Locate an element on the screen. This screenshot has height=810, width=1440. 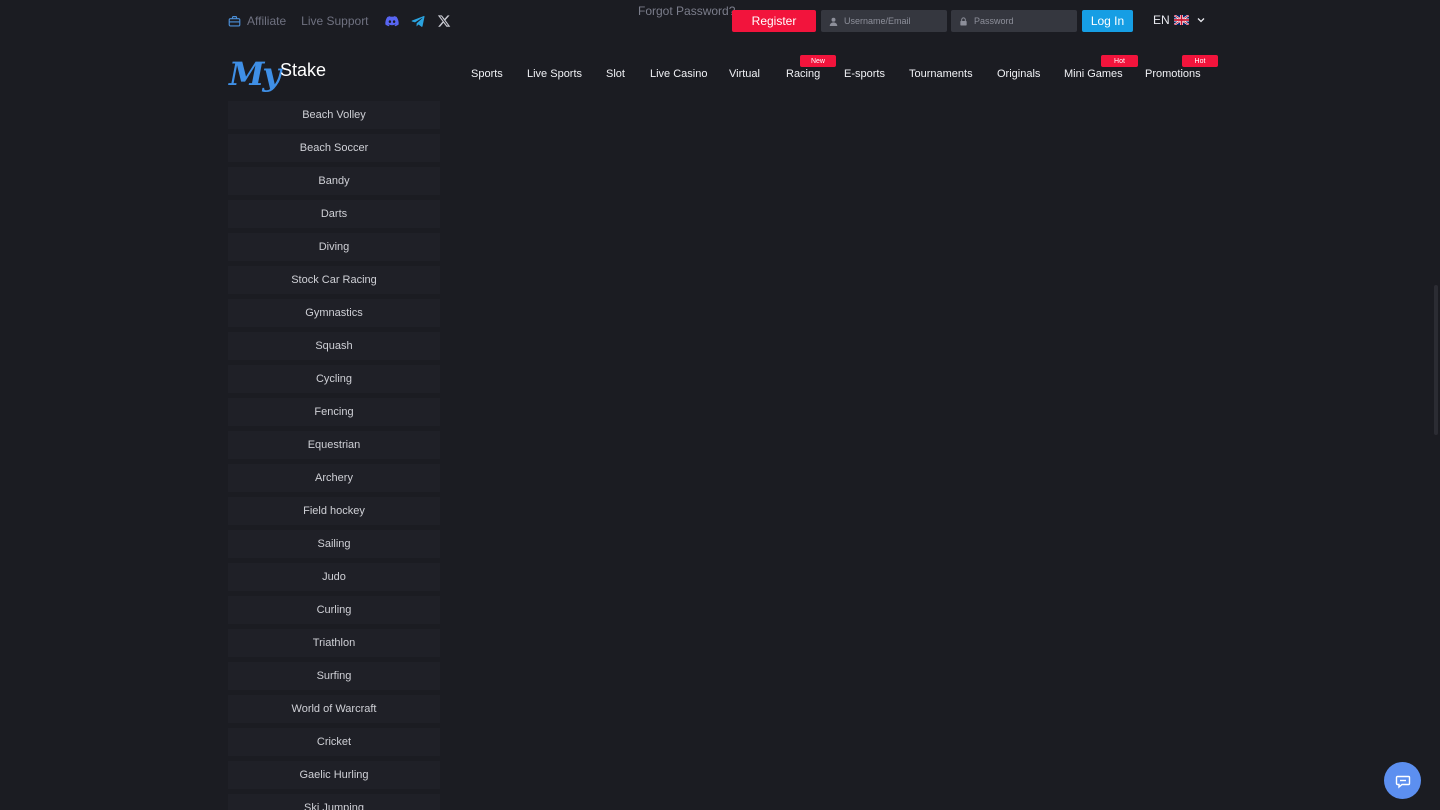
nav-live-casino: Live Casino is located at coordinates (678, 74).